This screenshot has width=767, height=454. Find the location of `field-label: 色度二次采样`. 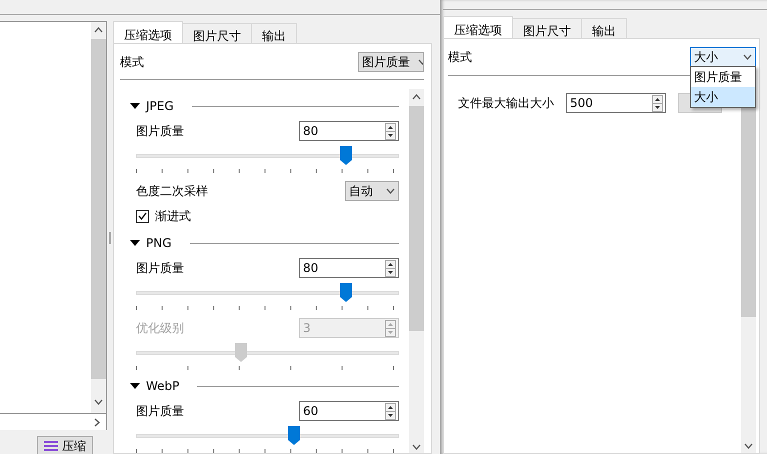

field-label: 色度二次采样 is located at coordinates (172, 191).